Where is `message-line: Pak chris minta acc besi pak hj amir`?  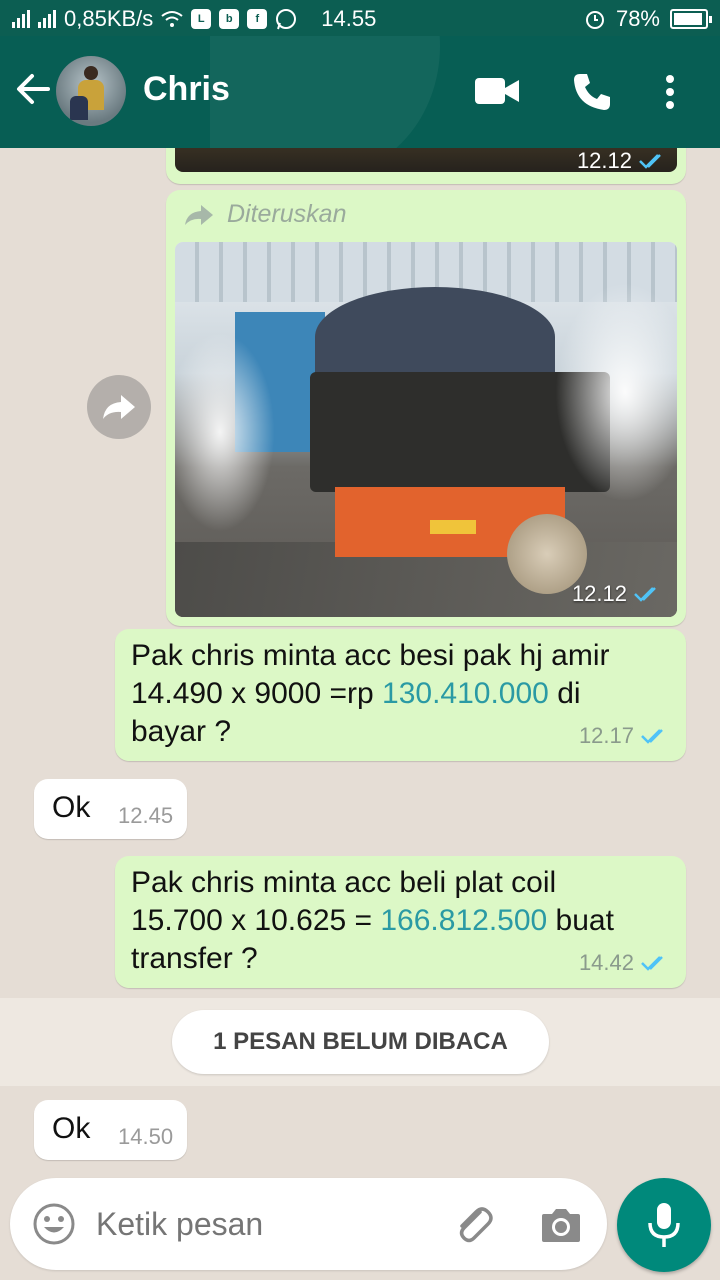 message-line: Pak chris minta acc besi pak hj amir is located at coordinates (370, 655).